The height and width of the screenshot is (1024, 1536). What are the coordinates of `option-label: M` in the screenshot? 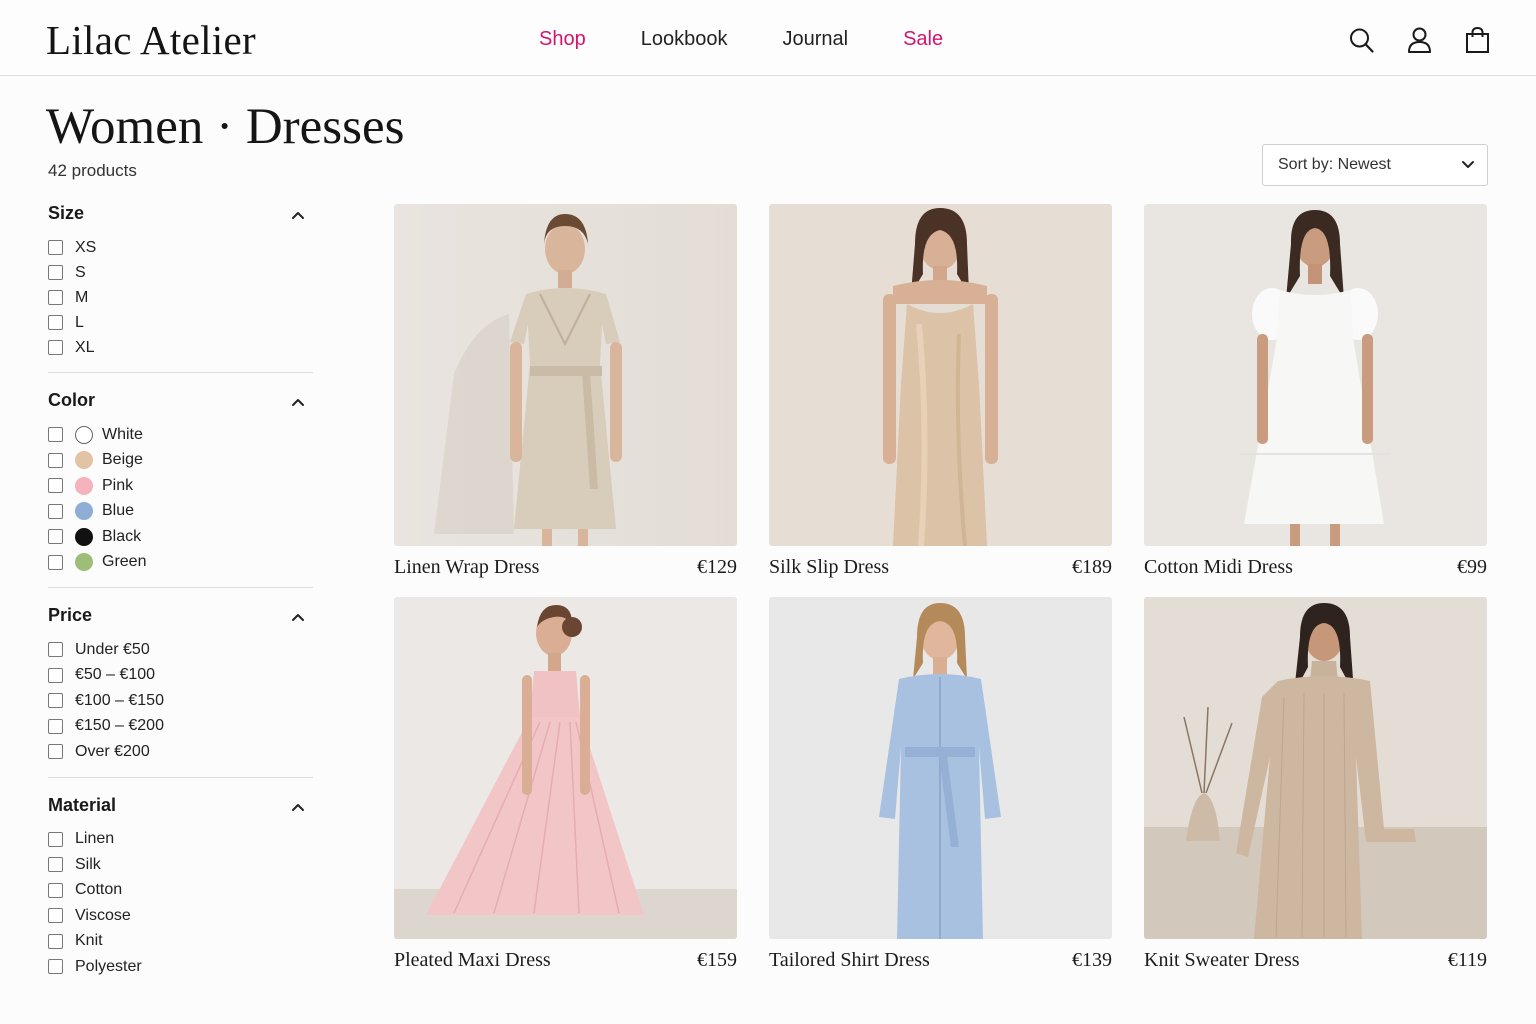 It's located at (82, 297).